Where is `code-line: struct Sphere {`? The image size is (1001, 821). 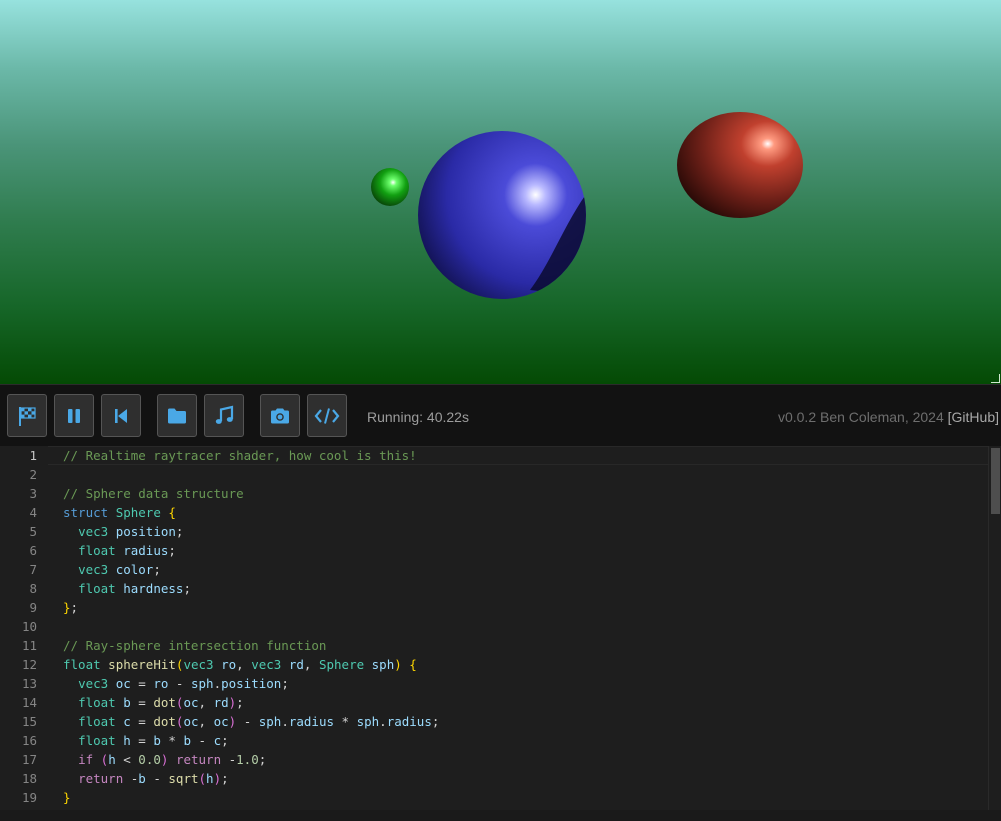 code-line: struct Sphere { is located at coordinates (119, 512).